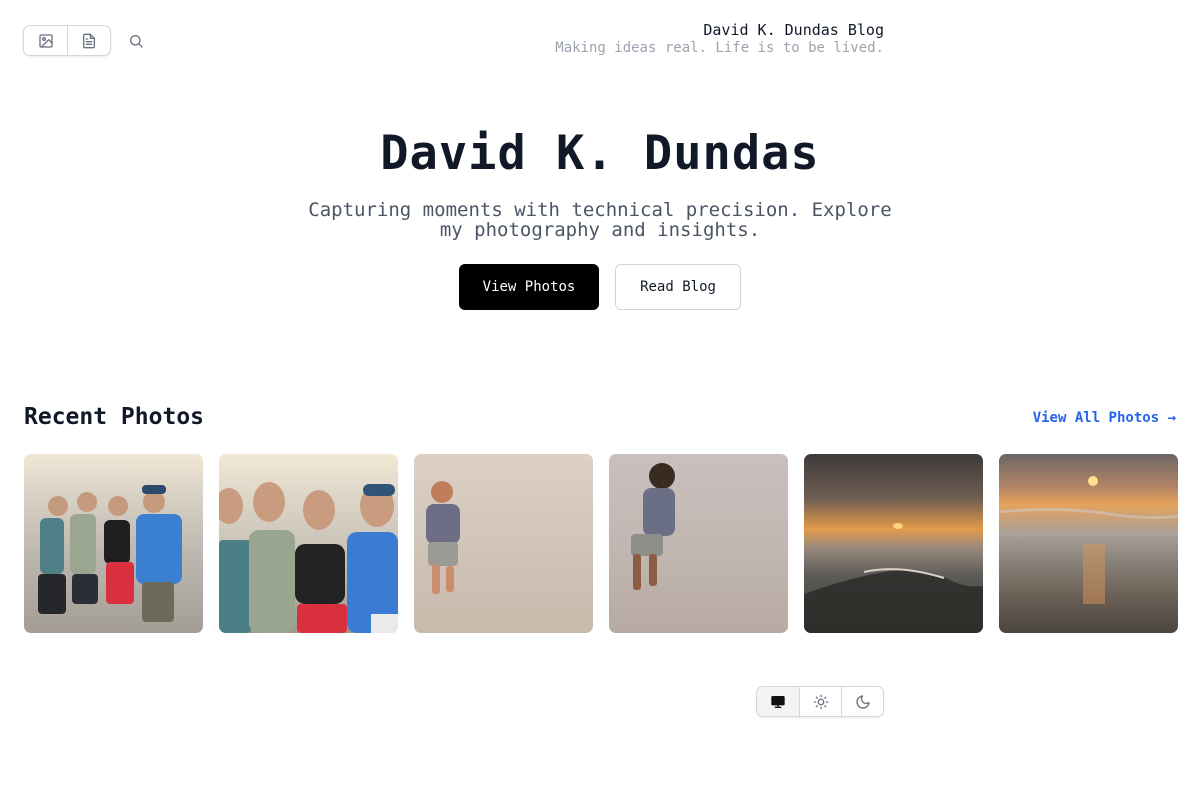  I want to click on dark-theme-button, so click(862, 701).